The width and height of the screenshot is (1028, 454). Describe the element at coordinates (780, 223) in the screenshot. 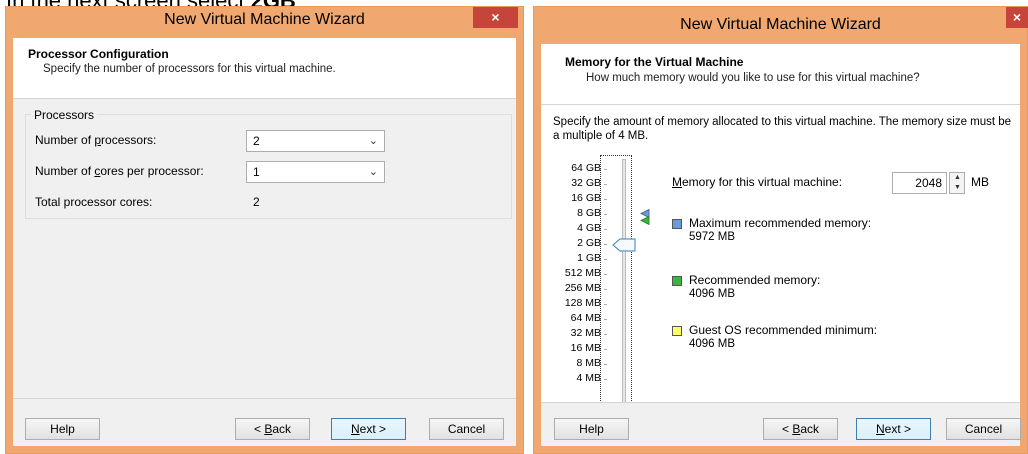

I see `max-memory-label: Maximum recommended memory:` at that location.